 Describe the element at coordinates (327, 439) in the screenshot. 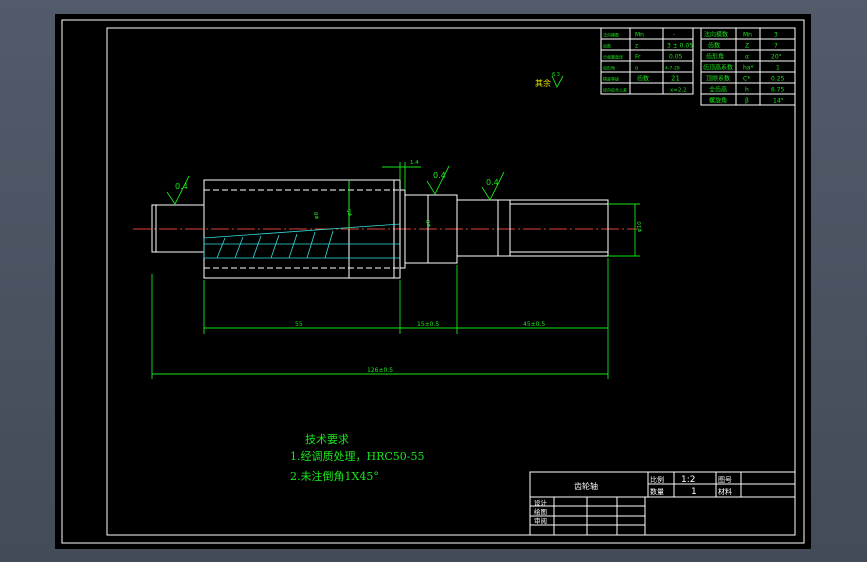

I see `notes-title: 技术要求` at that location.